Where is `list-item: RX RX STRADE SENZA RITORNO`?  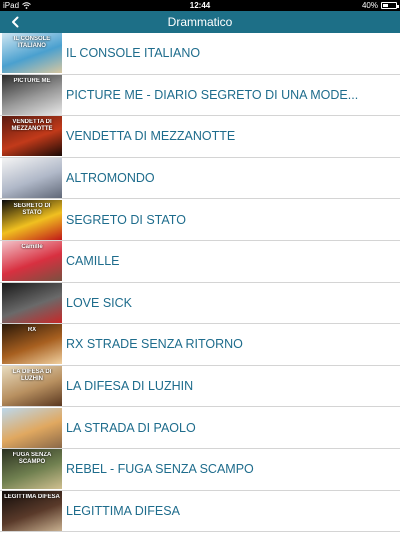 list-item: RX RX STRADE SENZA RITORNO is located at coordinates (200, 345).